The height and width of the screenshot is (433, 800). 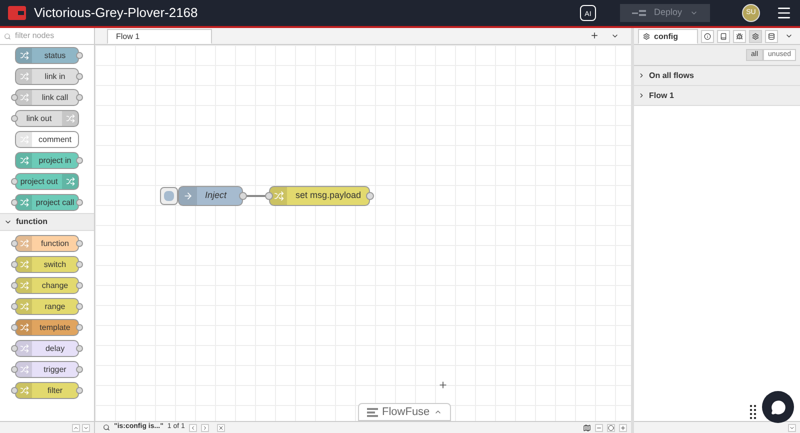 What do you see at coordinates (116, 13) in the screenshot?
I see `app-title: Victorious-Grey-Plover-2168` at bounding box center [116, 13].